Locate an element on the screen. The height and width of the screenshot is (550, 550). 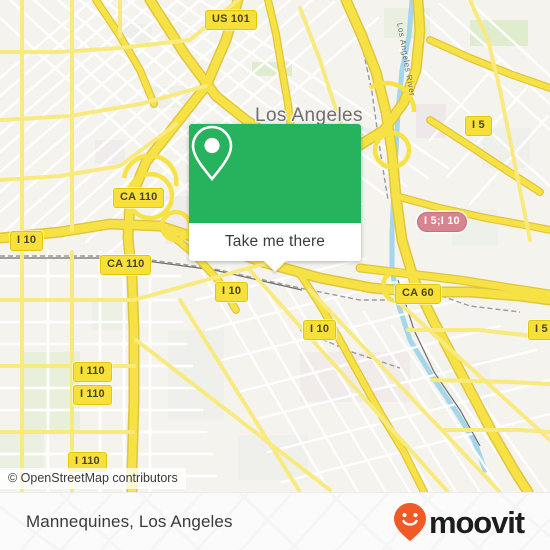
moovit-logo: moovit is located at coordinates (459, 521).